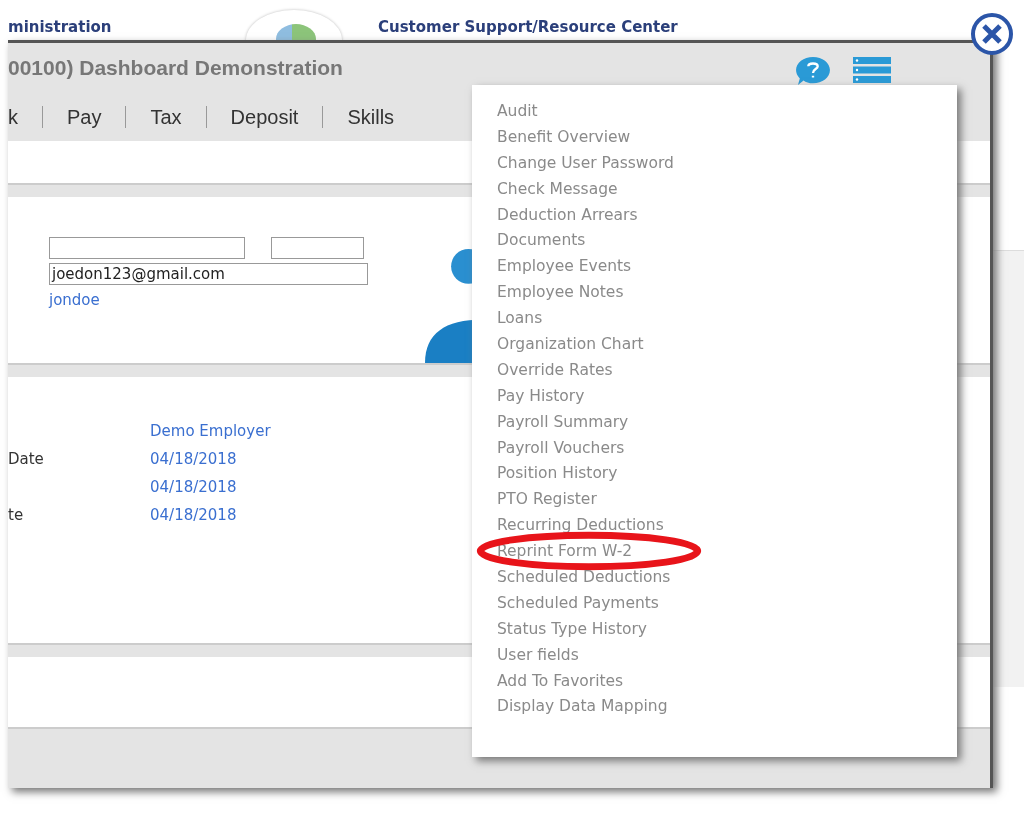  I want to click on menu-item: Override Rates, so click(555, 369).